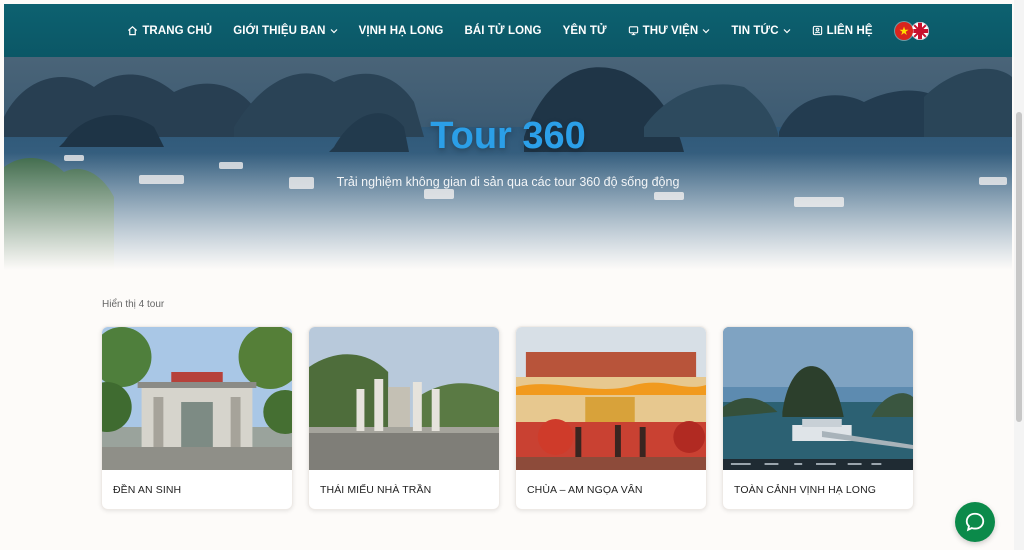  I want to click on nav-item-contact: LIÊN HỆ, so click(842, 31).